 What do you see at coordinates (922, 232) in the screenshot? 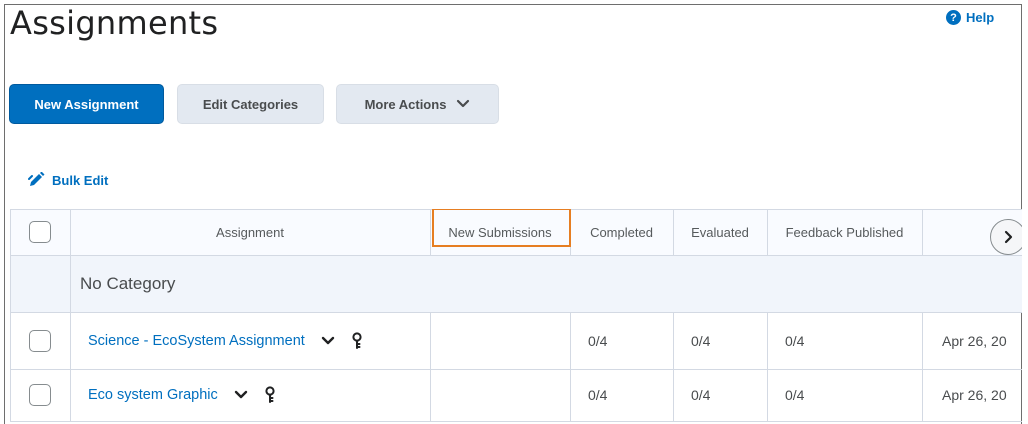
I see `col-divider` at bounding box center [922, 232].